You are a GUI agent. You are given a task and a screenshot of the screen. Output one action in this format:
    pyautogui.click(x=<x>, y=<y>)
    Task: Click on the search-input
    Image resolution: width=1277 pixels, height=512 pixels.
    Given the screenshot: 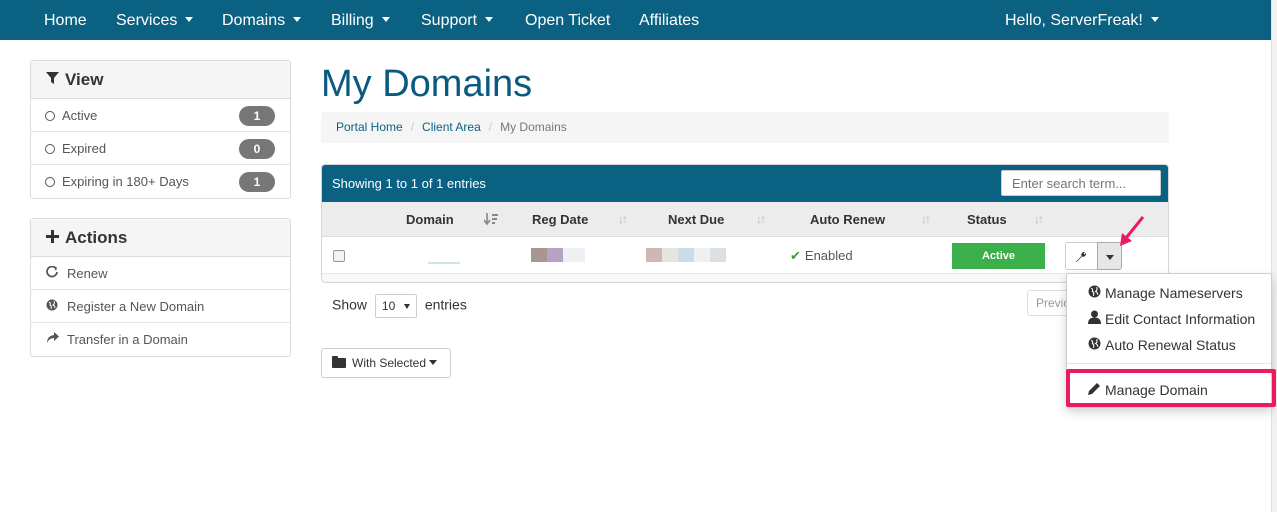 What is the action you would take?
    pyautogui.click(x=1081, y=183)
    